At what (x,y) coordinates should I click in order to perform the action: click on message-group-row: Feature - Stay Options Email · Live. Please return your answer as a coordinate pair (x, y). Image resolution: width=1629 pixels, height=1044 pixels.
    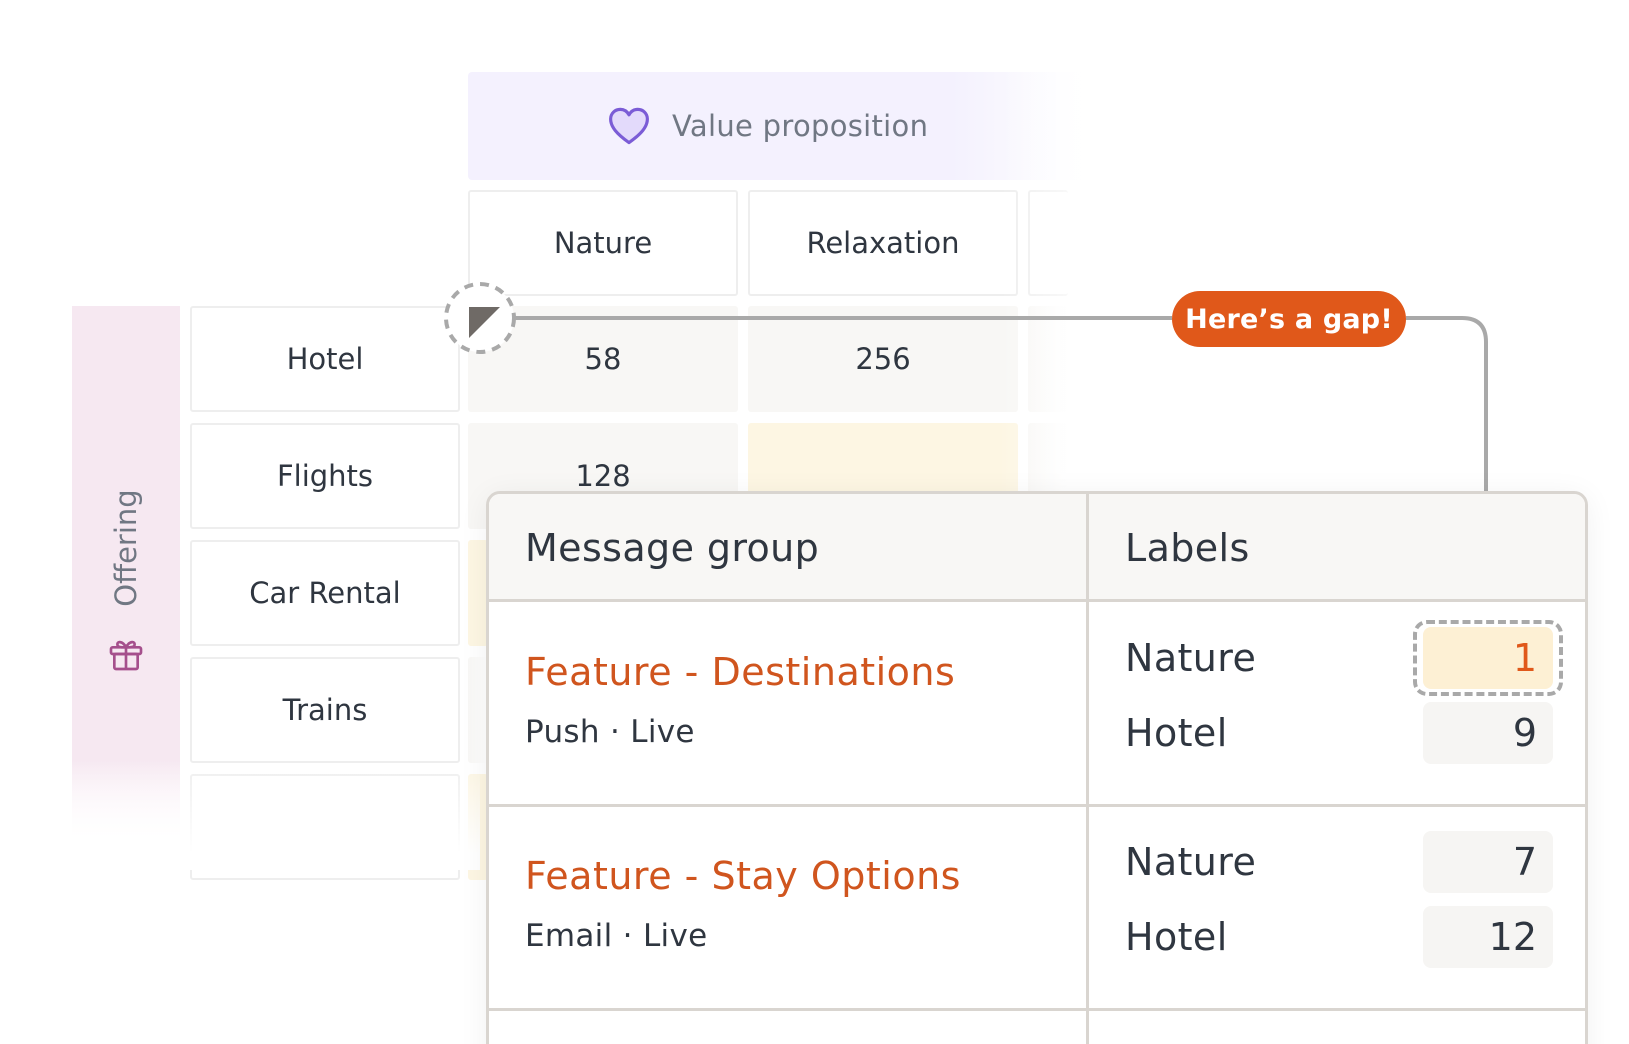
    Looking at the image, I should click on (795, 904).